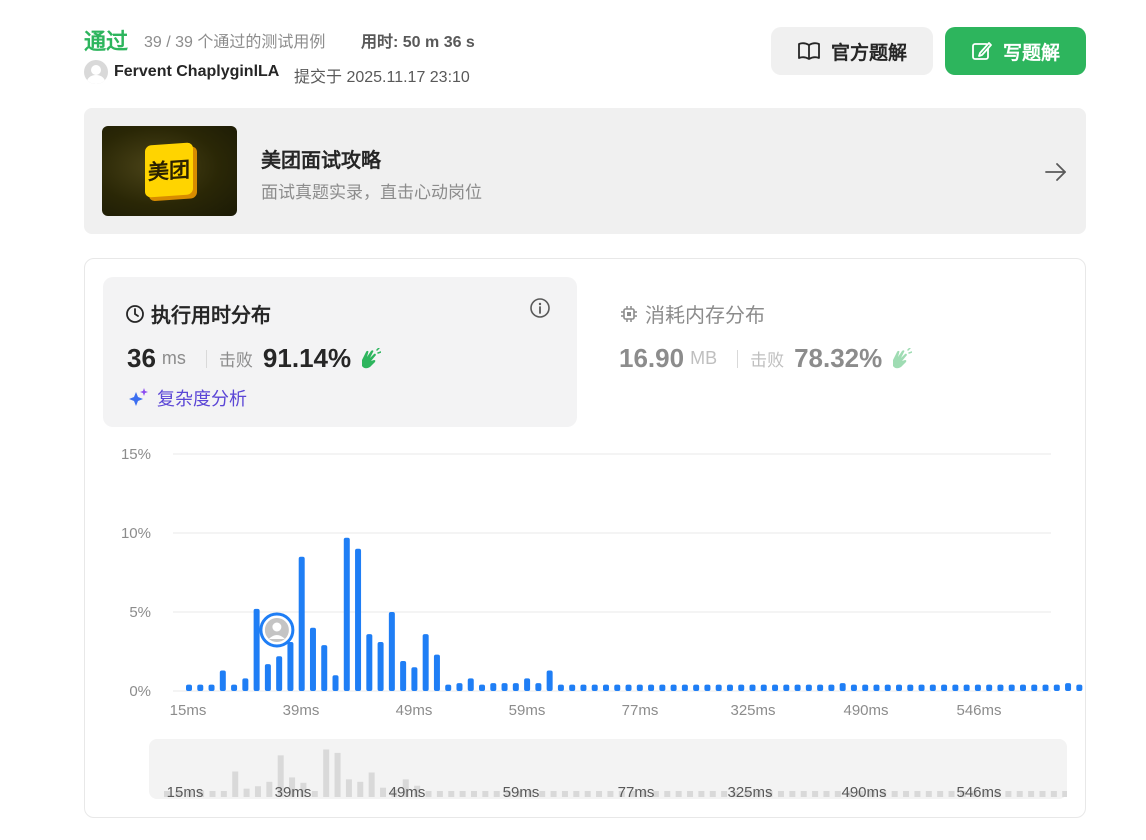 The image size is (1146, 840). Describe the element at coordinates (407, 791) in the screenshot. I see `overview-tick-label: 49ms` at that location.